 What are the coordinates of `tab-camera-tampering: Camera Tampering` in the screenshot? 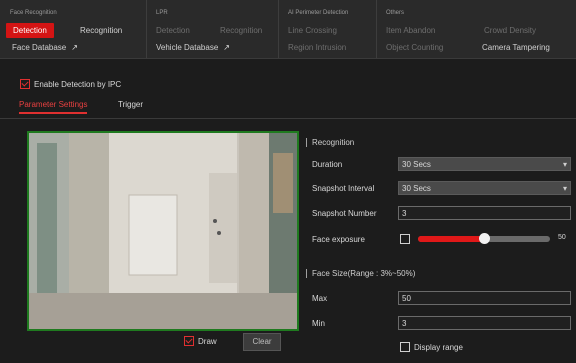 It's located at (516, 47).